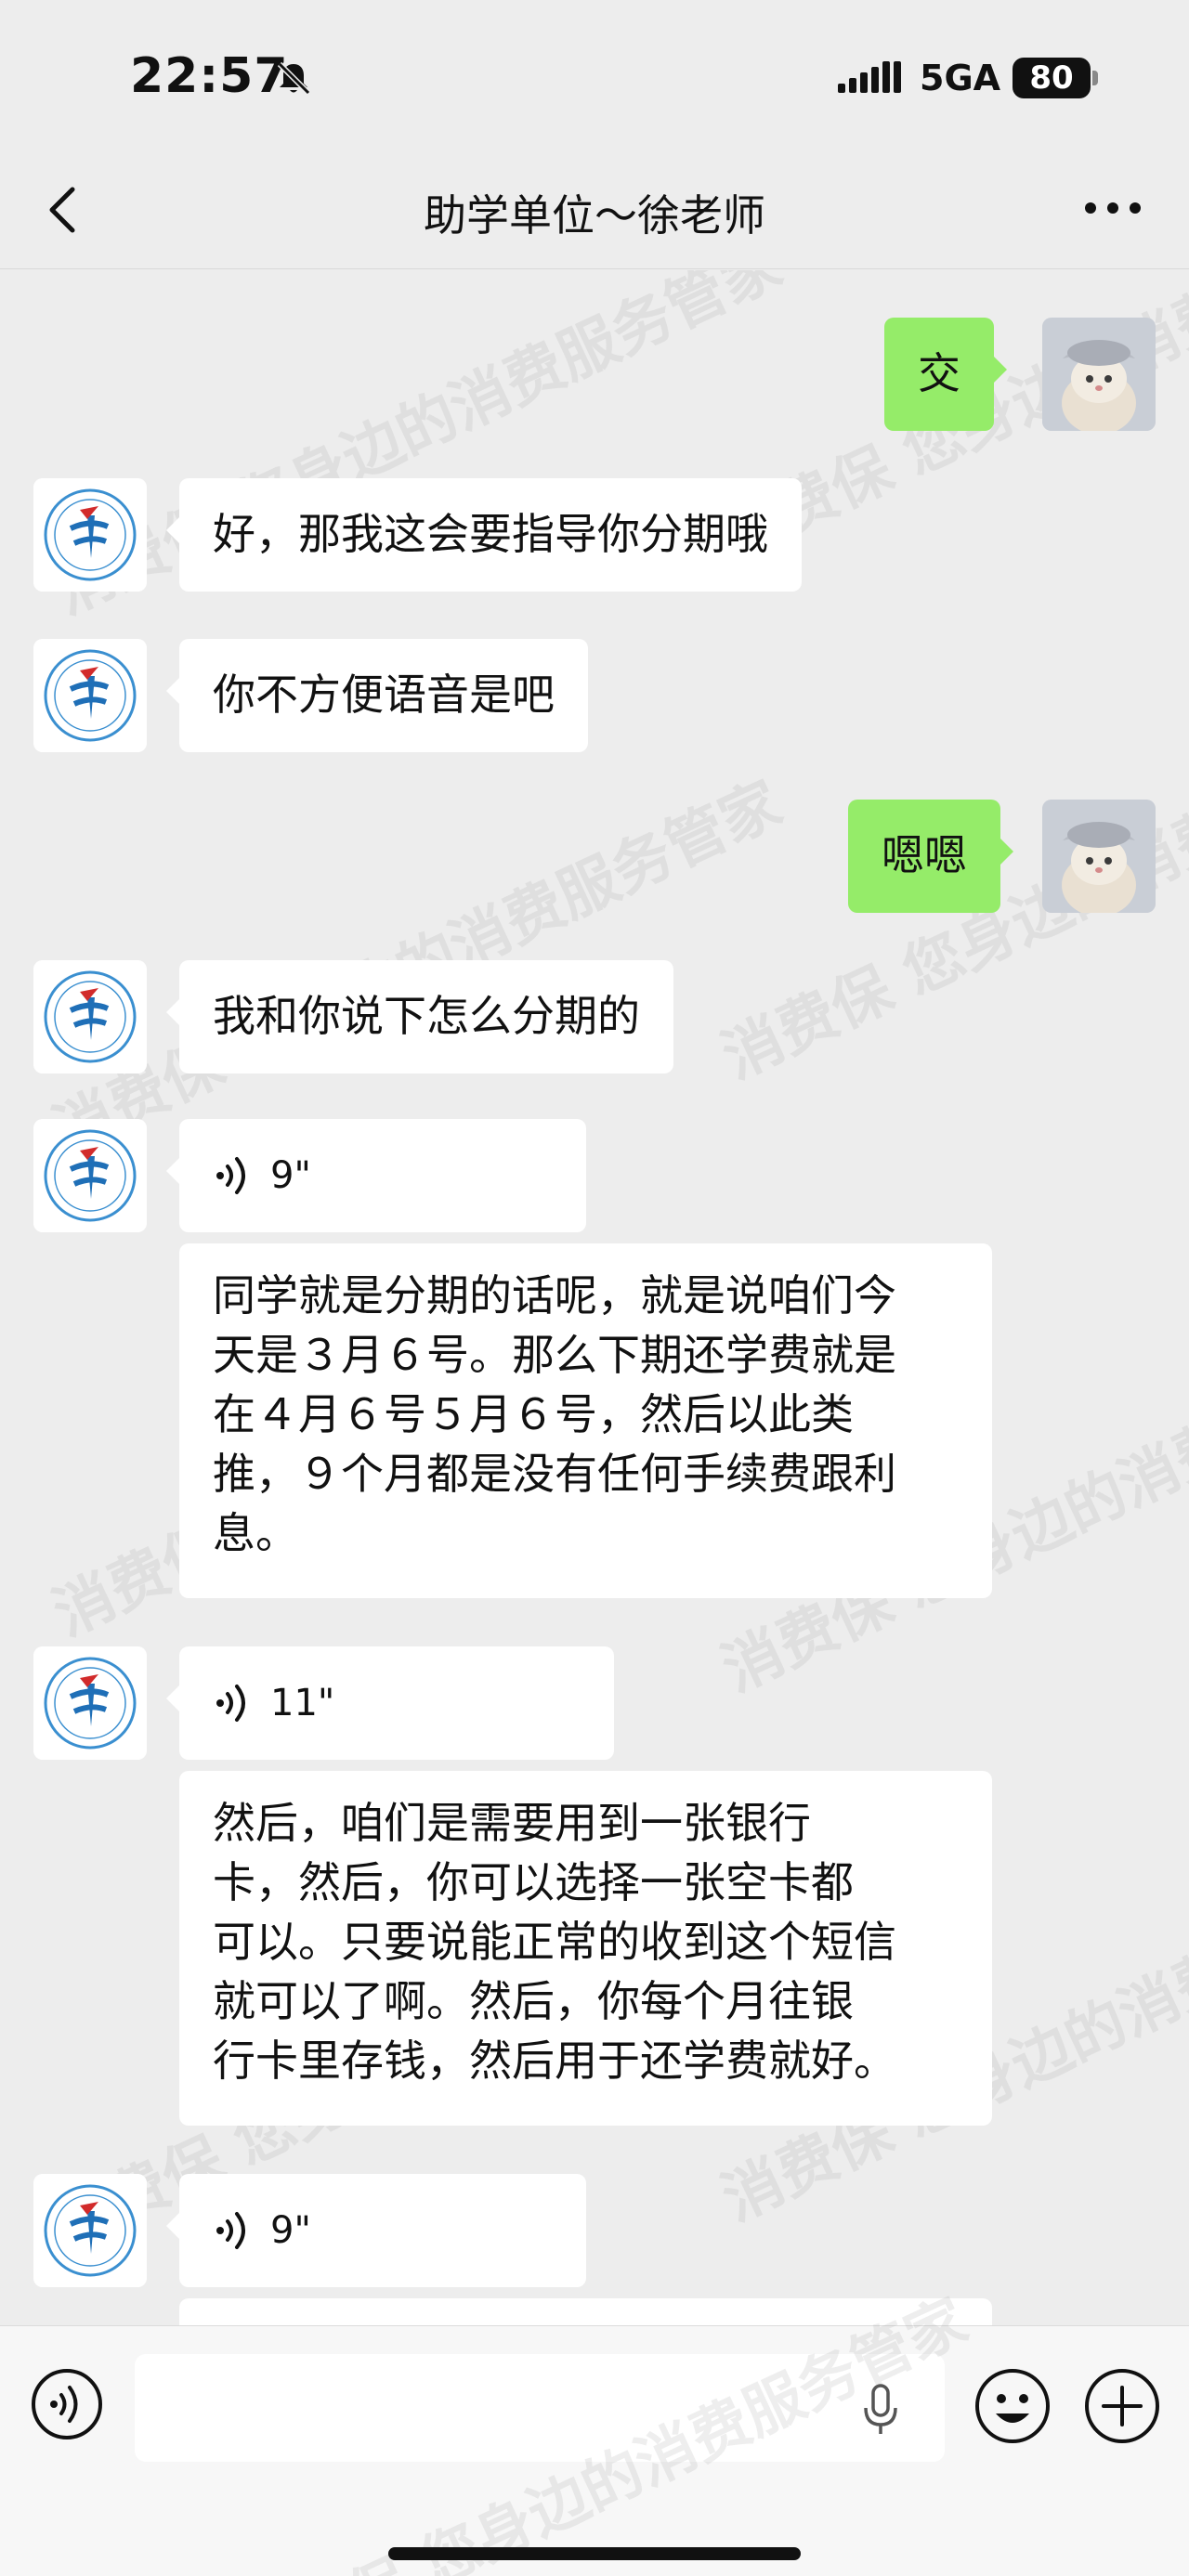  I want to click on message-bubble-incoming: 好，那我这会要指导你分期哦, so click(484, 535).